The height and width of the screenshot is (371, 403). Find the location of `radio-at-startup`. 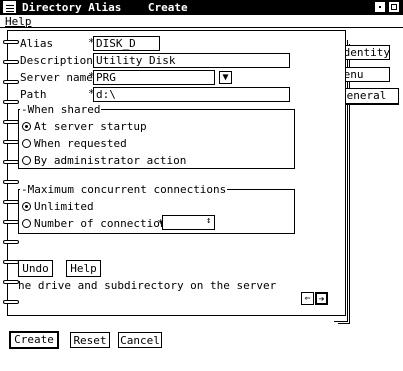

radio-at-startup is located at coordinates (26, 126).